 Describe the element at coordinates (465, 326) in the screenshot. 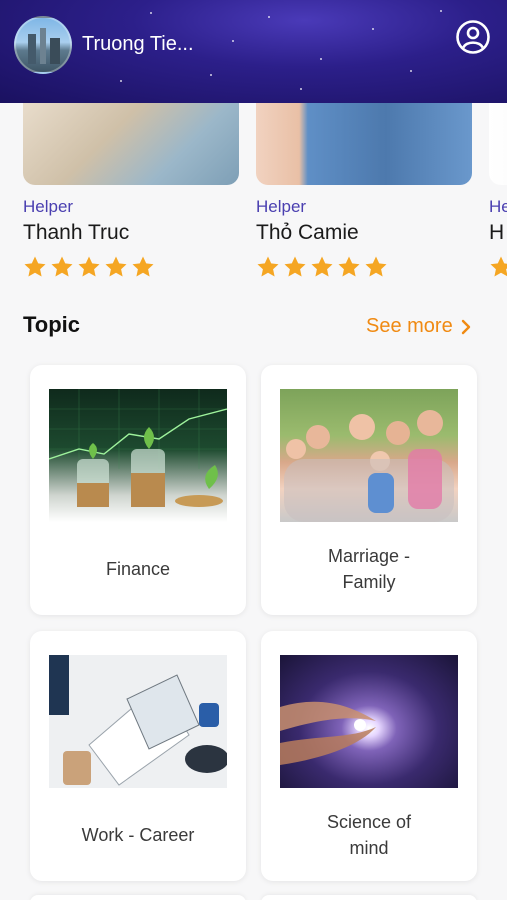

I see `chevron-right-icon` at that location.